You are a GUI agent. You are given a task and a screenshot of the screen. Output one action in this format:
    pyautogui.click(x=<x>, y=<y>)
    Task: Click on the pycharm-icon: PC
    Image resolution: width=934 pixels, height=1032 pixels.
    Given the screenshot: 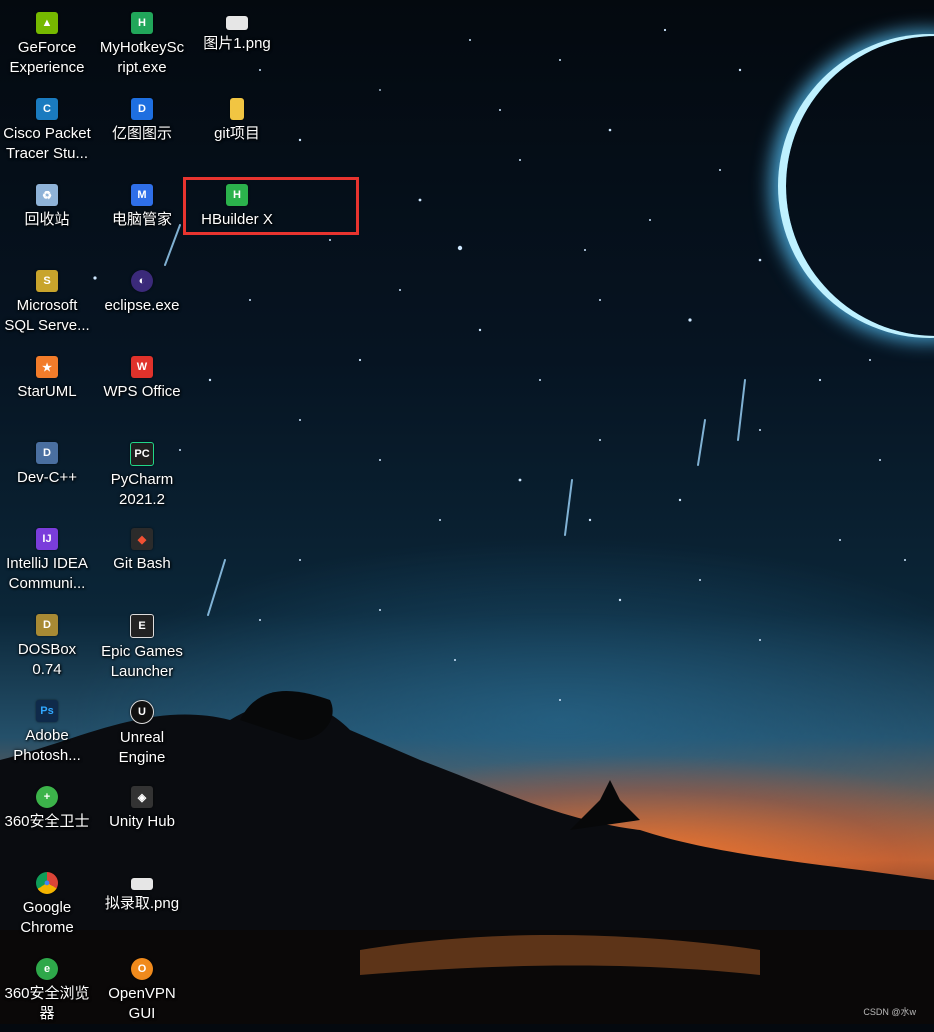 What is the action you would take?
    pyautogui.click(x=142, y=454)
    